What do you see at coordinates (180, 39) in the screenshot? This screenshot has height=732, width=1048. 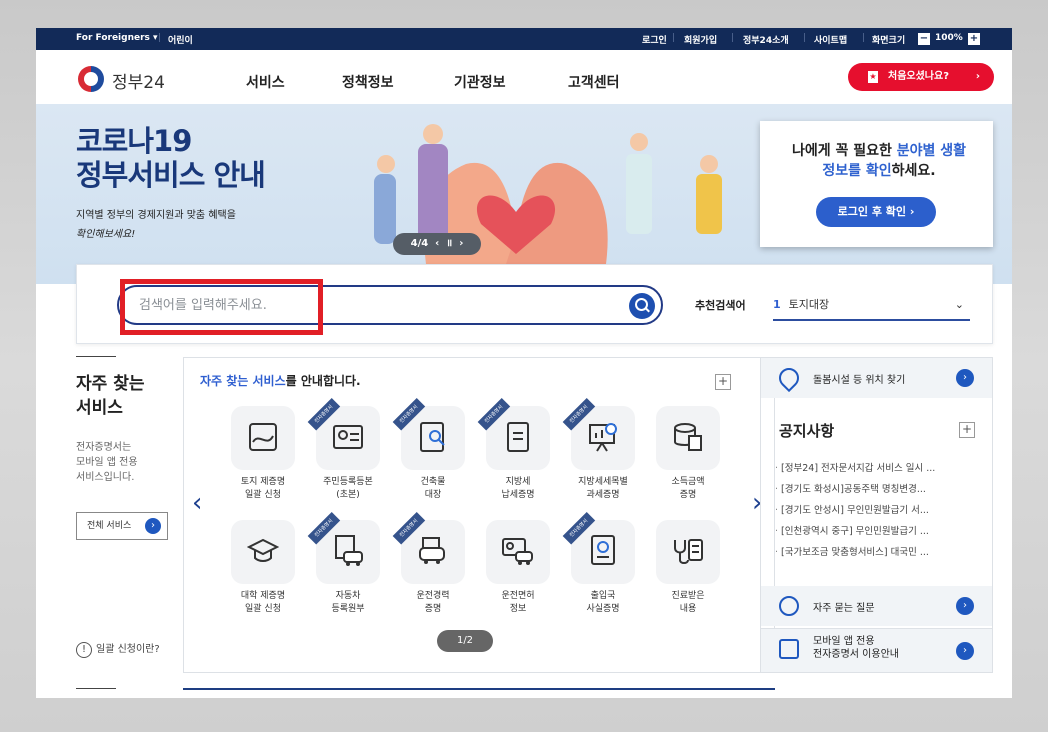 I see `kids-link: 어린이` at bounding box center [180, 39].